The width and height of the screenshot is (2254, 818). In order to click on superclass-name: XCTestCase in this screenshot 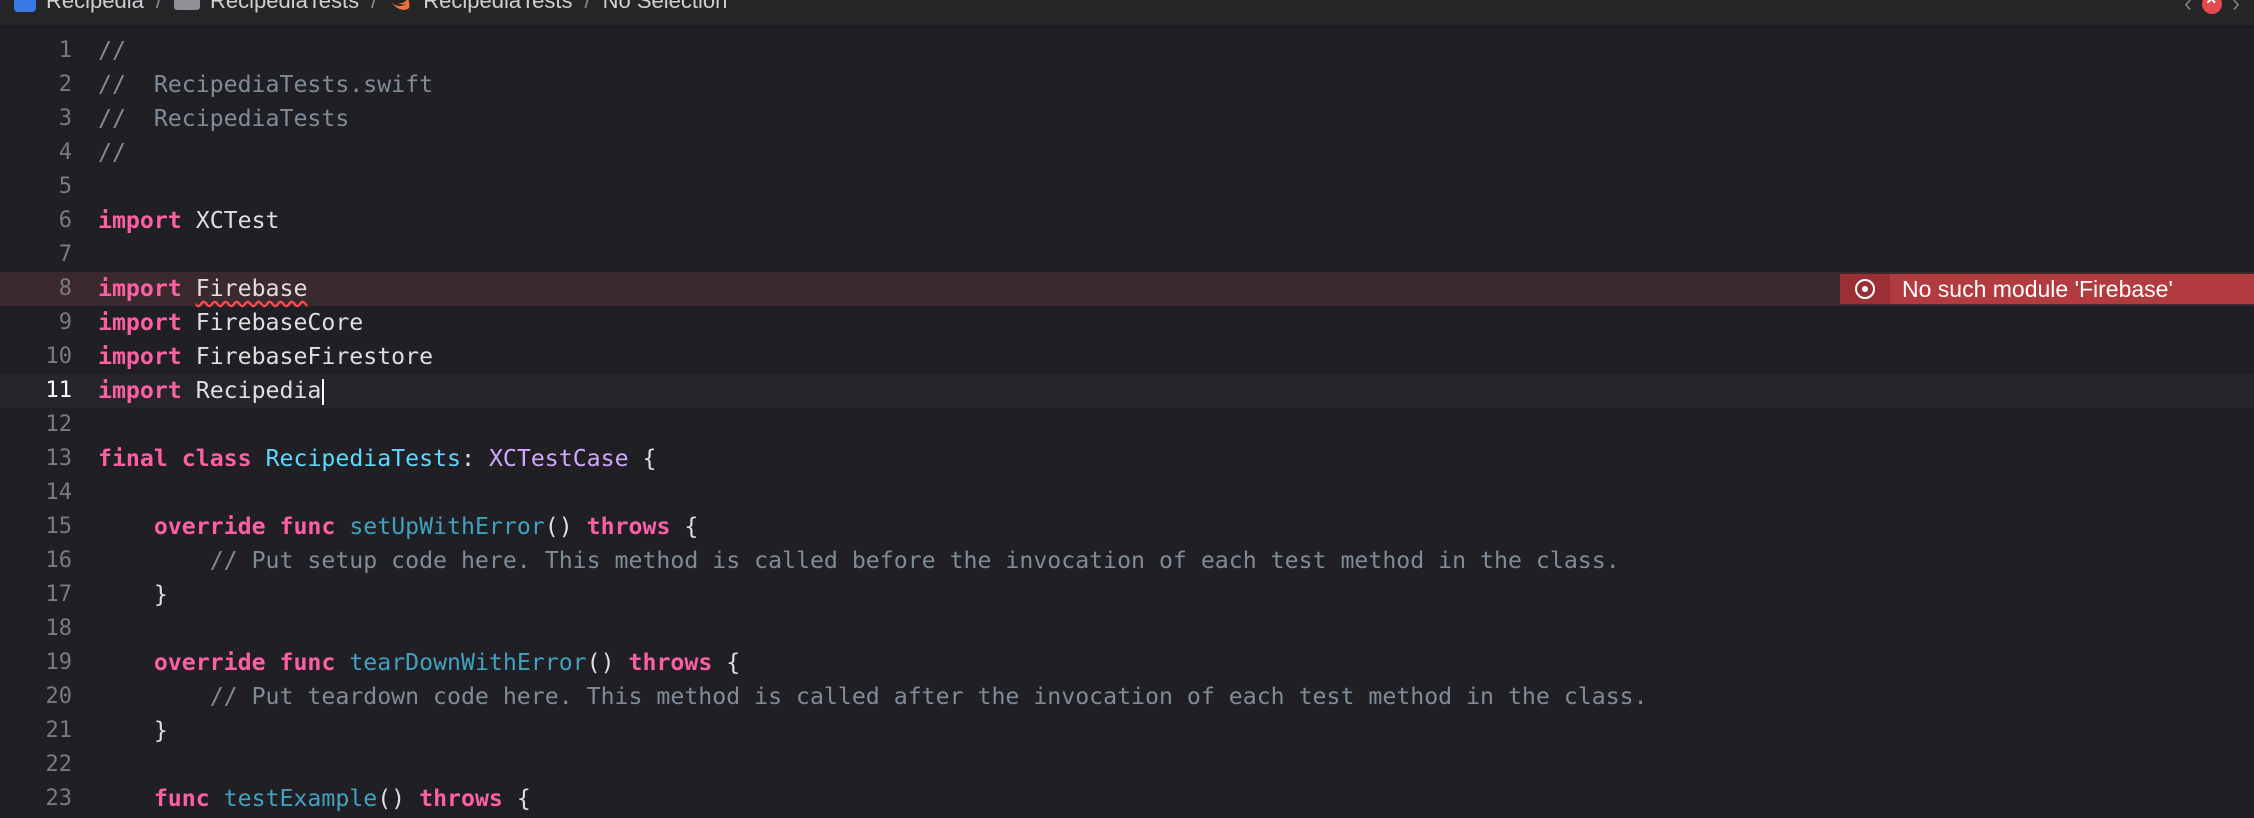, I will do `click(558, 458)`.